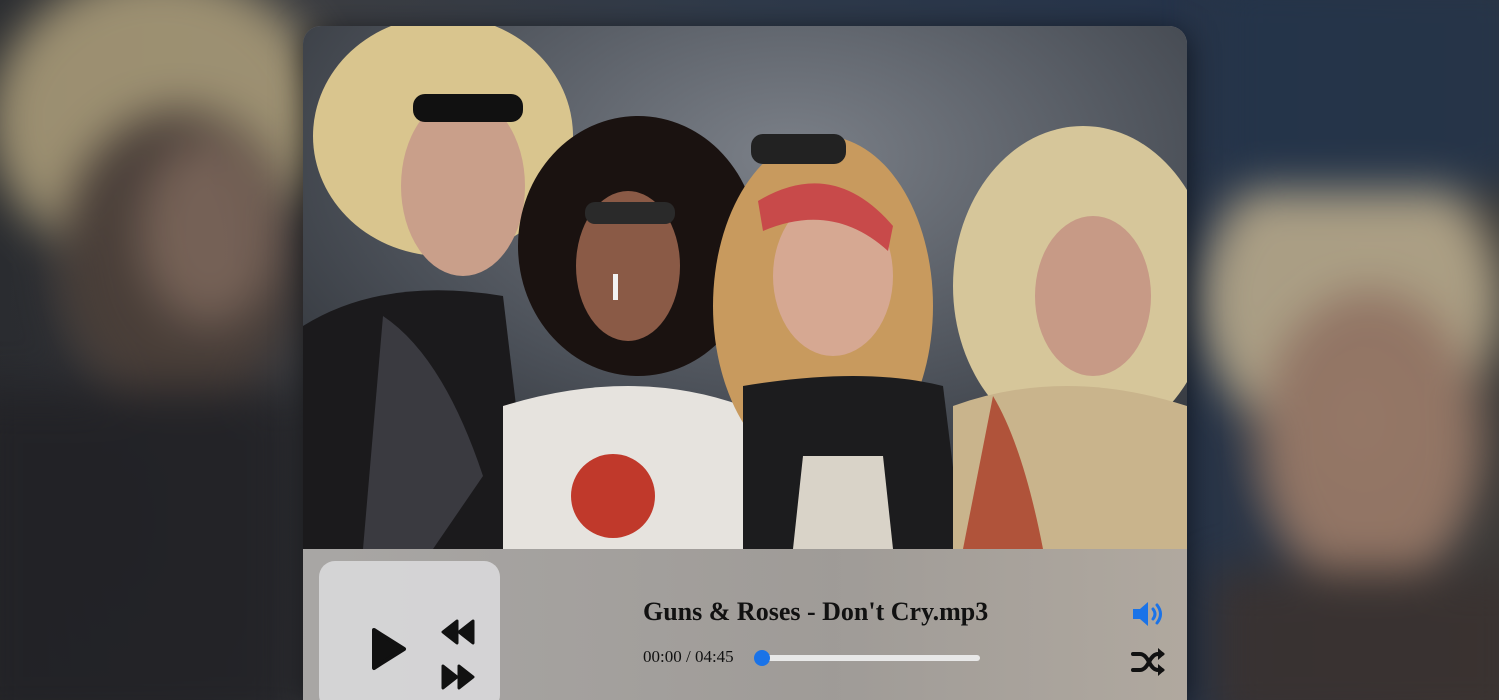  Describe the element at coordinates (458, 632) in the screenshot. I see `rewind-icon` at that location.